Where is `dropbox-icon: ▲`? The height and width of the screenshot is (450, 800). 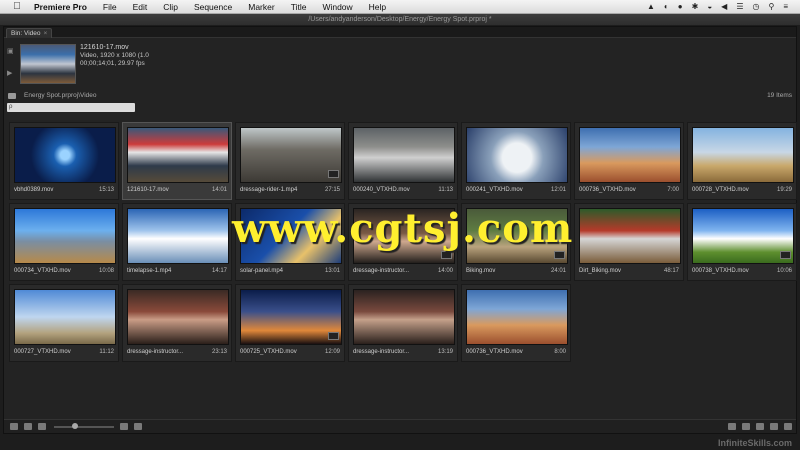
dropbox-icon: ▲ is located at coordinates (651, 6).